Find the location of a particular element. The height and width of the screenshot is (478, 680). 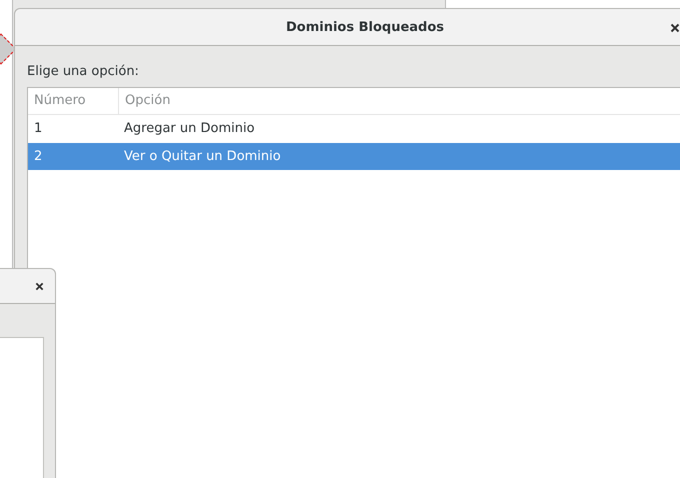

list-row: 2 Ver o Quitar un Dominio is located at coordinates (354, 157).